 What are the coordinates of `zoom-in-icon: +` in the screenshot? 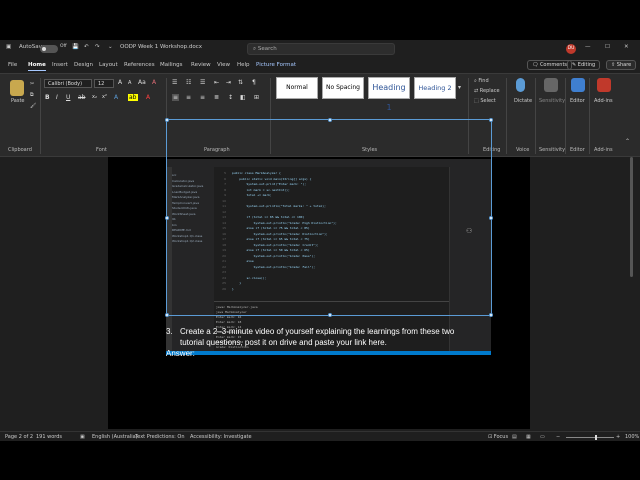 It's located at (618, 437).